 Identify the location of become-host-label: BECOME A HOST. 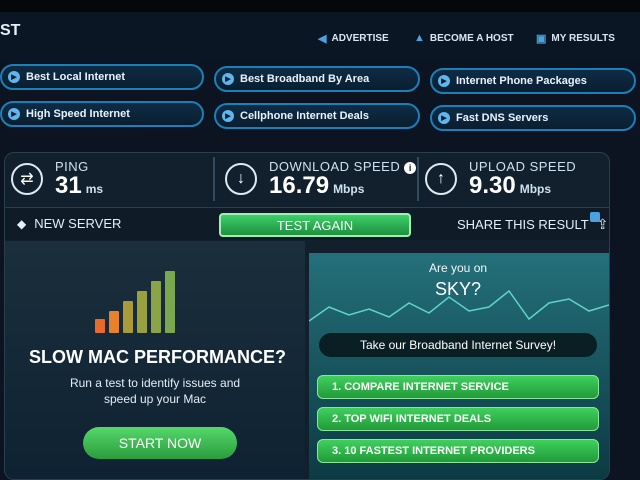
(471, 38).